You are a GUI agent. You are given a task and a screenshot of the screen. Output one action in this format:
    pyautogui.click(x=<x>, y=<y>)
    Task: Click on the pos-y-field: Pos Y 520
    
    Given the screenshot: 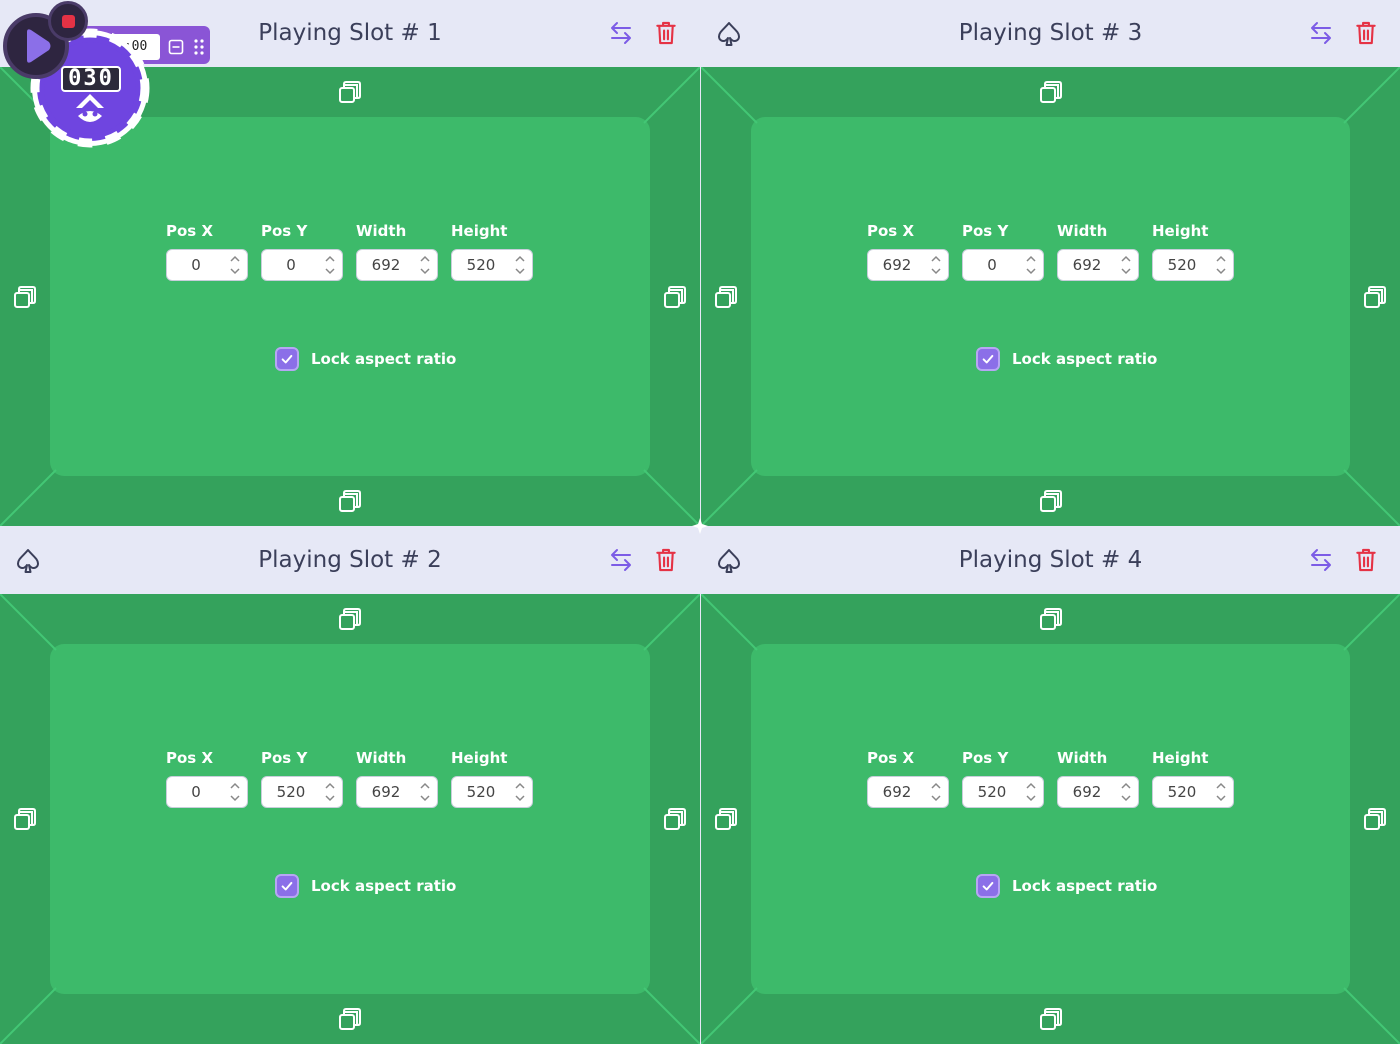 What is the action you would take?
    pyautogui.click(x=302, y=778)
    